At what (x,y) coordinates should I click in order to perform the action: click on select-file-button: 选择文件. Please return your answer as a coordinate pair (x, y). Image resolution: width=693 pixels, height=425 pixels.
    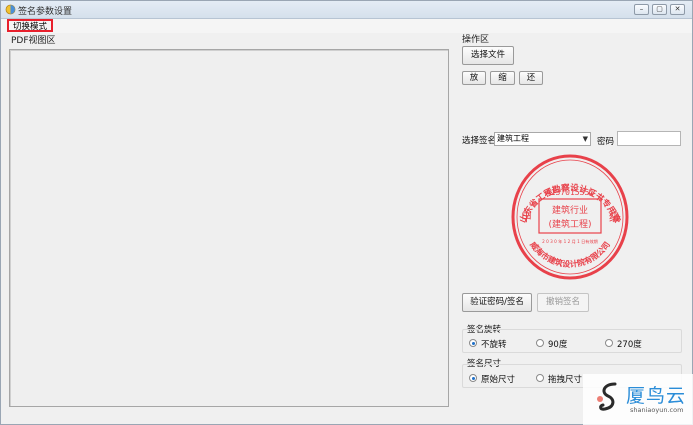
    Looking at the image, I should click on (488, 55).